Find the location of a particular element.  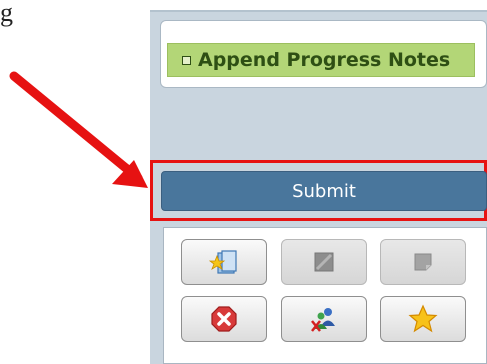

actions-box: Append Progress Notes is located at coordinates (323, 54).